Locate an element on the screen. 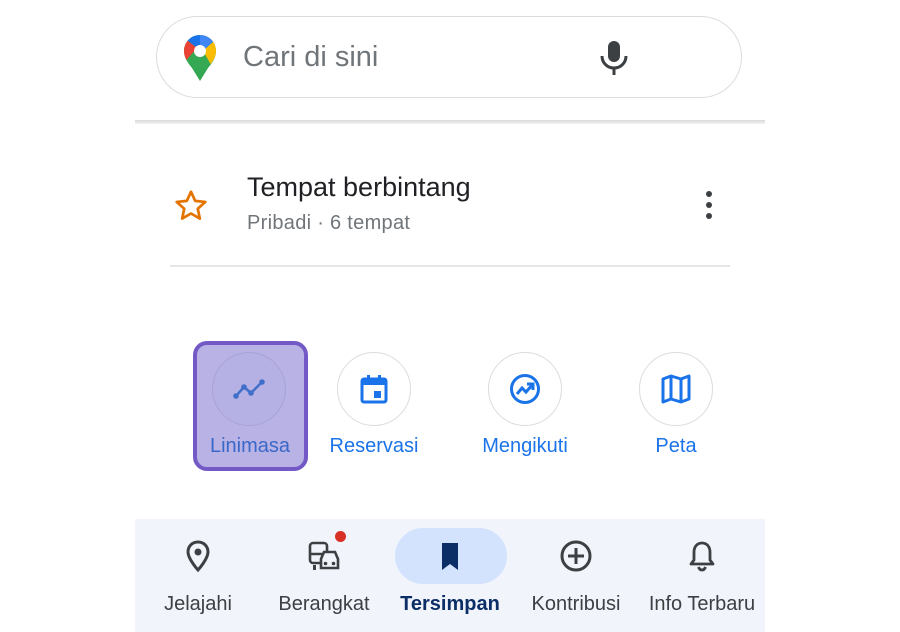 The width and height of the screenshot is (900, 632). nav-label: Tersimpan is located at coordinates (450, 604).